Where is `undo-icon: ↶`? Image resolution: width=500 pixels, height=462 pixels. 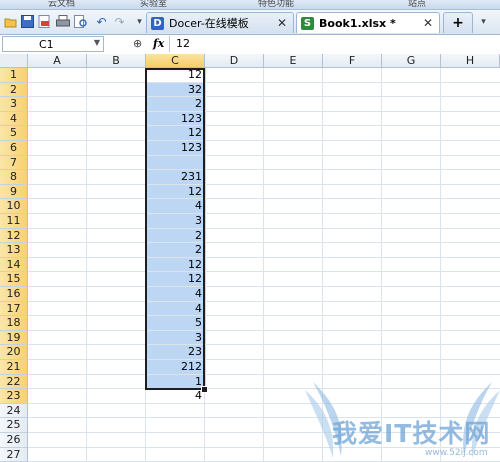
undo-icon: ↶ is located at coordinates (101, 21).